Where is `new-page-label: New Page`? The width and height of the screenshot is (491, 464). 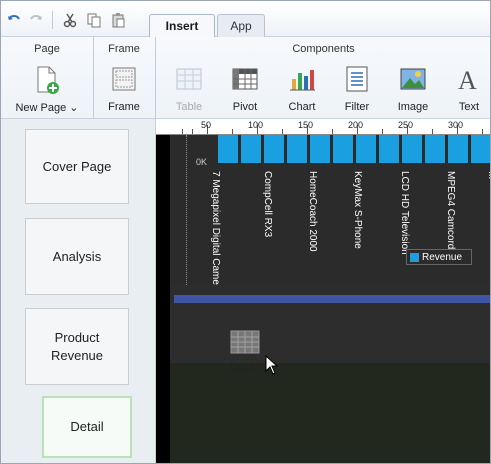
new-page-label: New Page is located at coordinates (41, 108).